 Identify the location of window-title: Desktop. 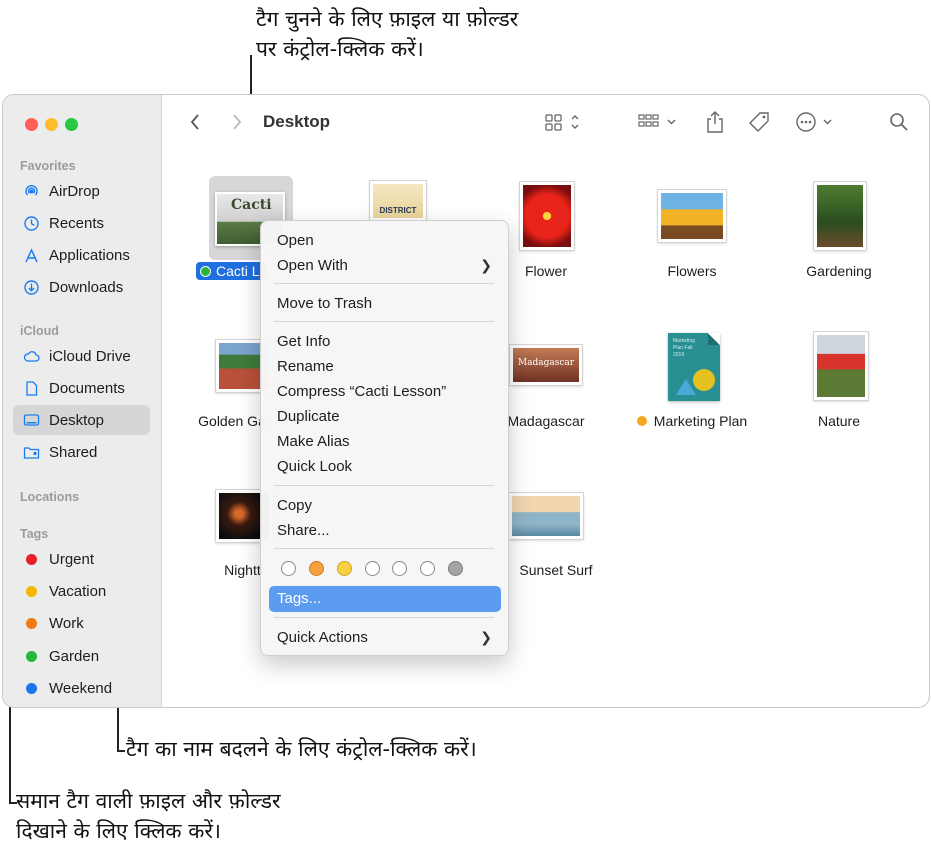
(297, 121).